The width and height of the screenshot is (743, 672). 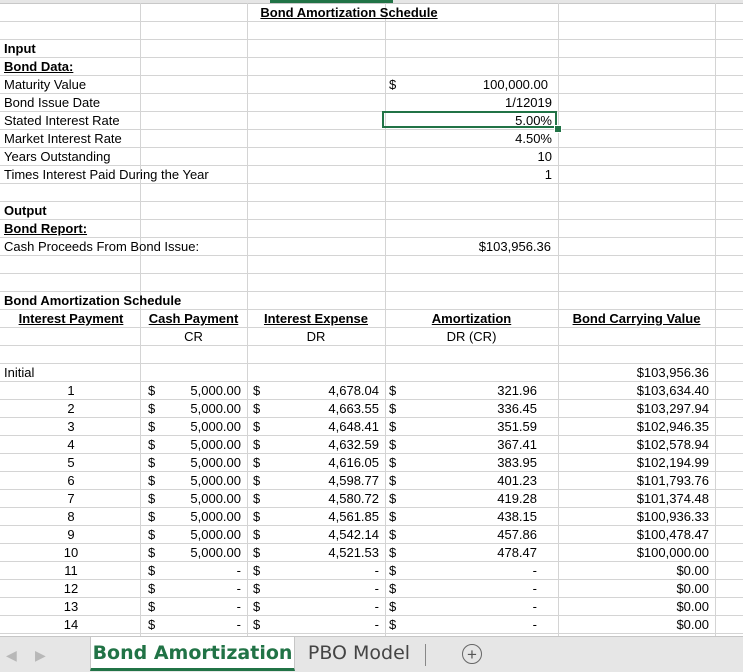 What do you see at coordinates (470, 138) in the screenshot?
I see `input-value: 4.50%` at bounding box center [470, 138].